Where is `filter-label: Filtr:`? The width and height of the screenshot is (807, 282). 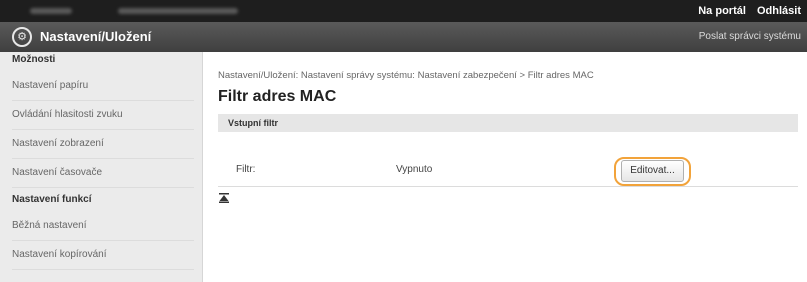 filter-label: Filtr: is located at coordinates (246, 169).